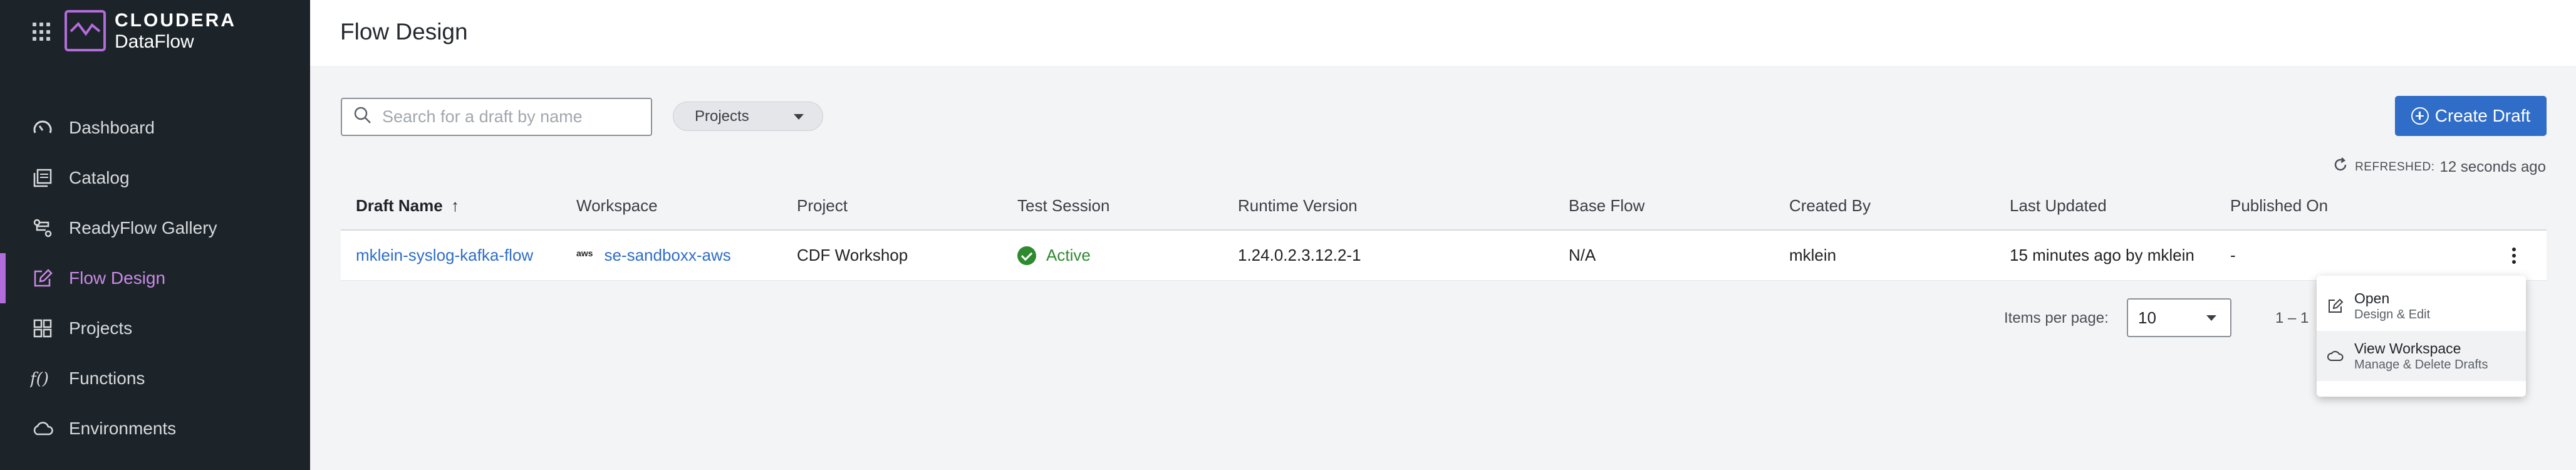  I want to click on search-box, so click(496, 117).